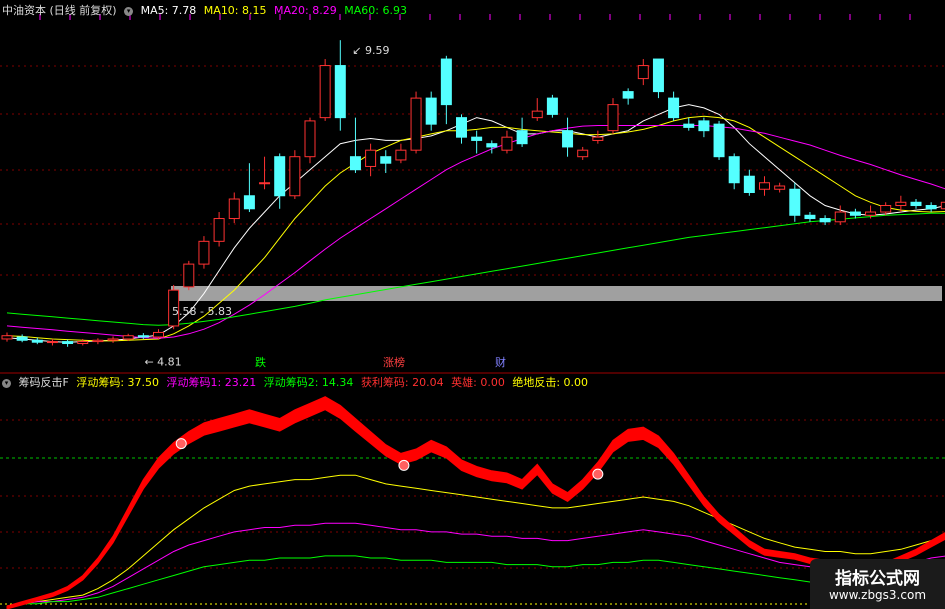 The height and width of the screenshot is (609, 945). Describe the element at coordinates (375, 10) in the screenshot. I see `ma60-value: MA60: 6.93` at that location.